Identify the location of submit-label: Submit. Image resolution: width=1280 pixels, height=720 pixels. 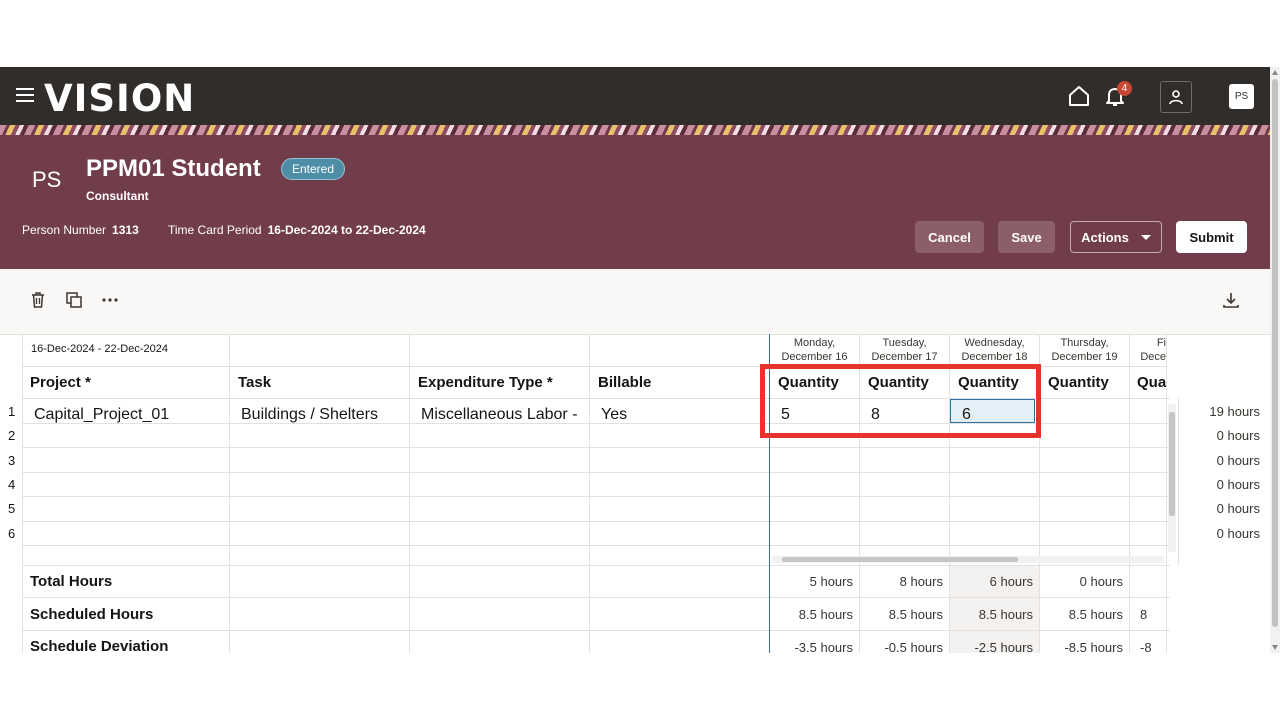
(1211, 237).